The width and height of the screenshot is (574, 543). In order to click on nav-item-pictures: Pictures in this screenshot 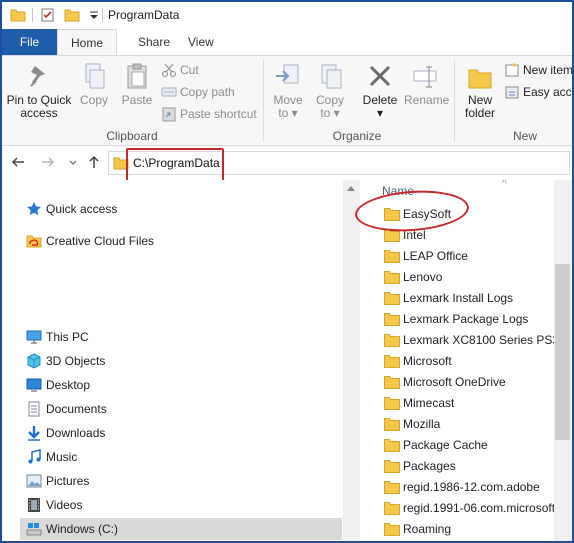, I will do `click(181, 481)`.